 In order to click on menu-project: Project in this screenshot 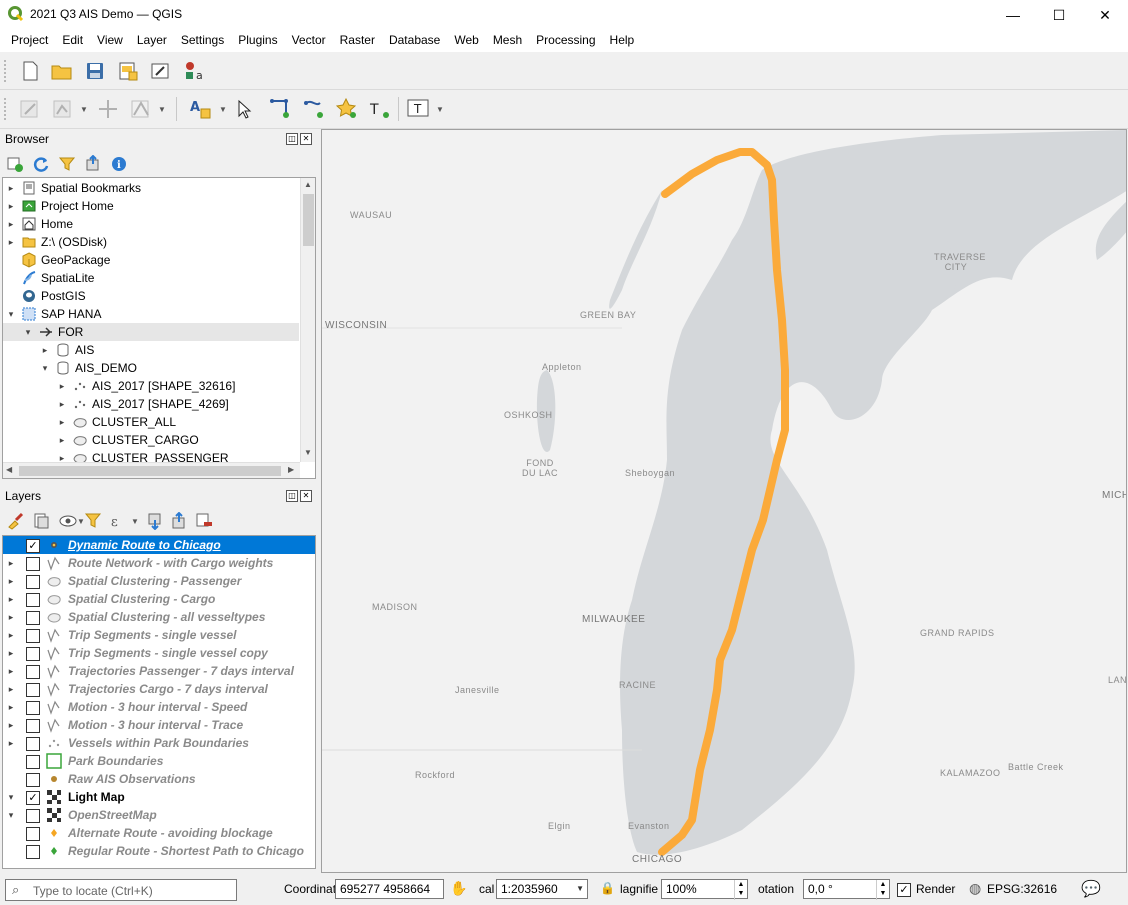, I will do `click(29, 41)`.